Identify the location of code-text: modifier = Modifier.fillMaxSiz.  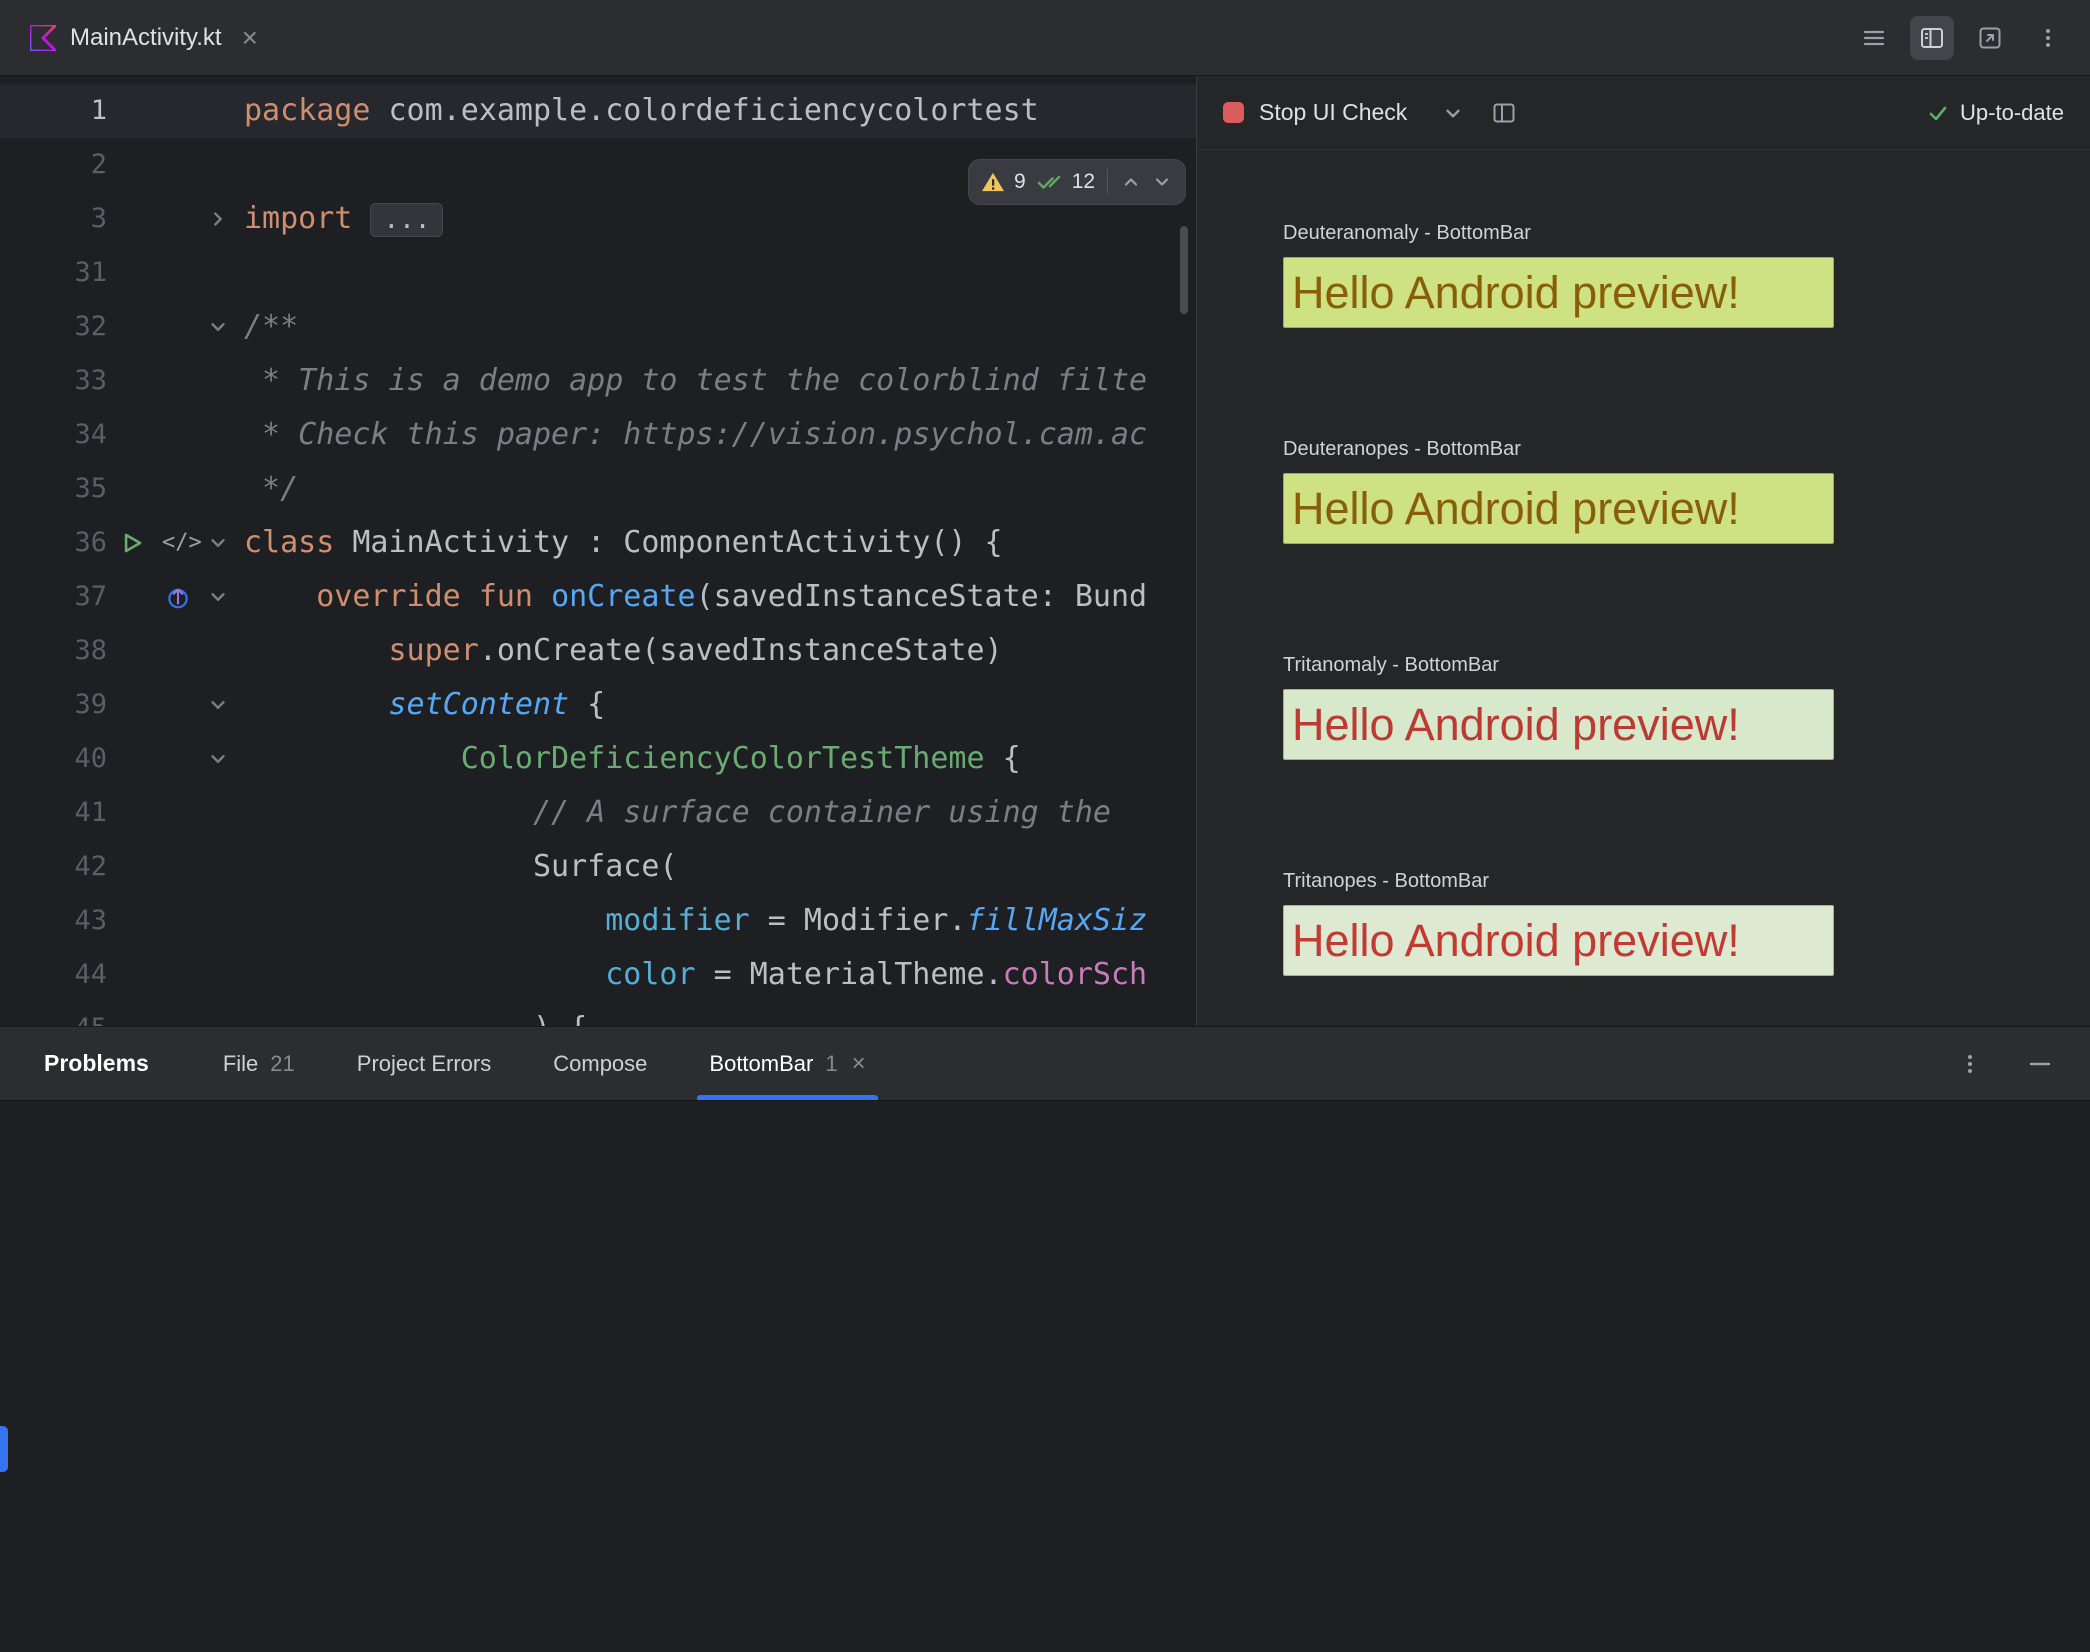
(695, 921).